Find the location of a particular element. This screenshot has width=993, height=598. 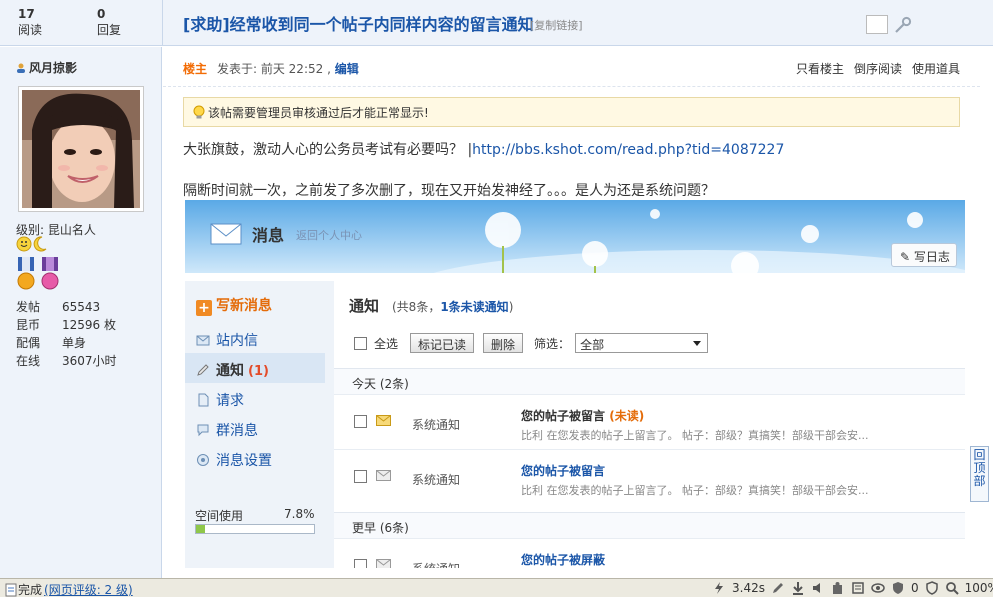

status-left: 完成 (网页评级: 2 级) is located at coordinates (68, 589).